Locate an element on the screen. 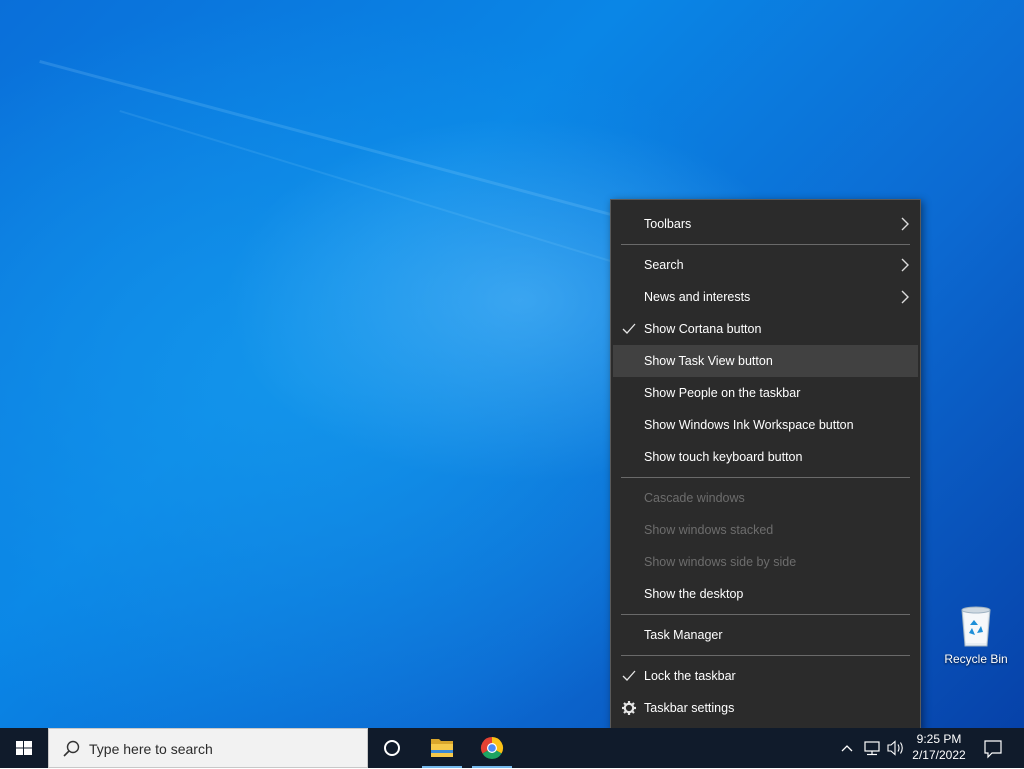 The height and width of the screenshot is (769, 1024). menu-item-label: Taskbar settings is located at coordinates (689, 708).